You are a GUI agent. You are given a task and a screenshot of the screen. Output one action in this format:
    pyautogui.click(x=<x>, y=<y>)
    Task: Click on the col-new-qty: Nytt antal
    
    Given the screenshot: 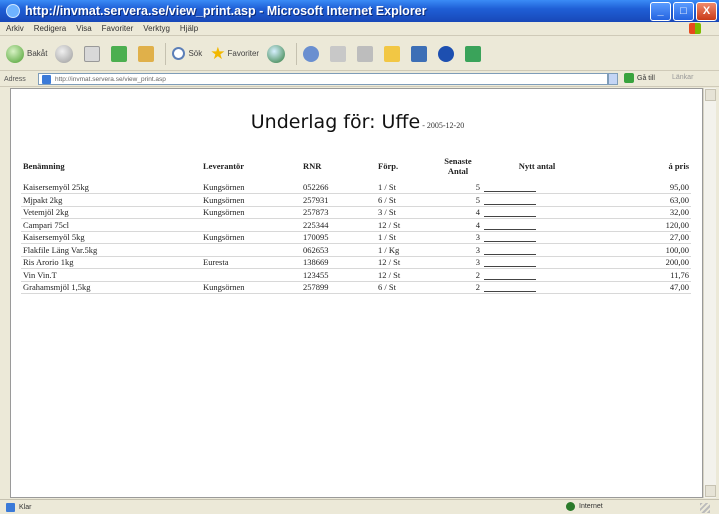 What is the action you would take?
    pyautogui.click(x=537, y=166)
    